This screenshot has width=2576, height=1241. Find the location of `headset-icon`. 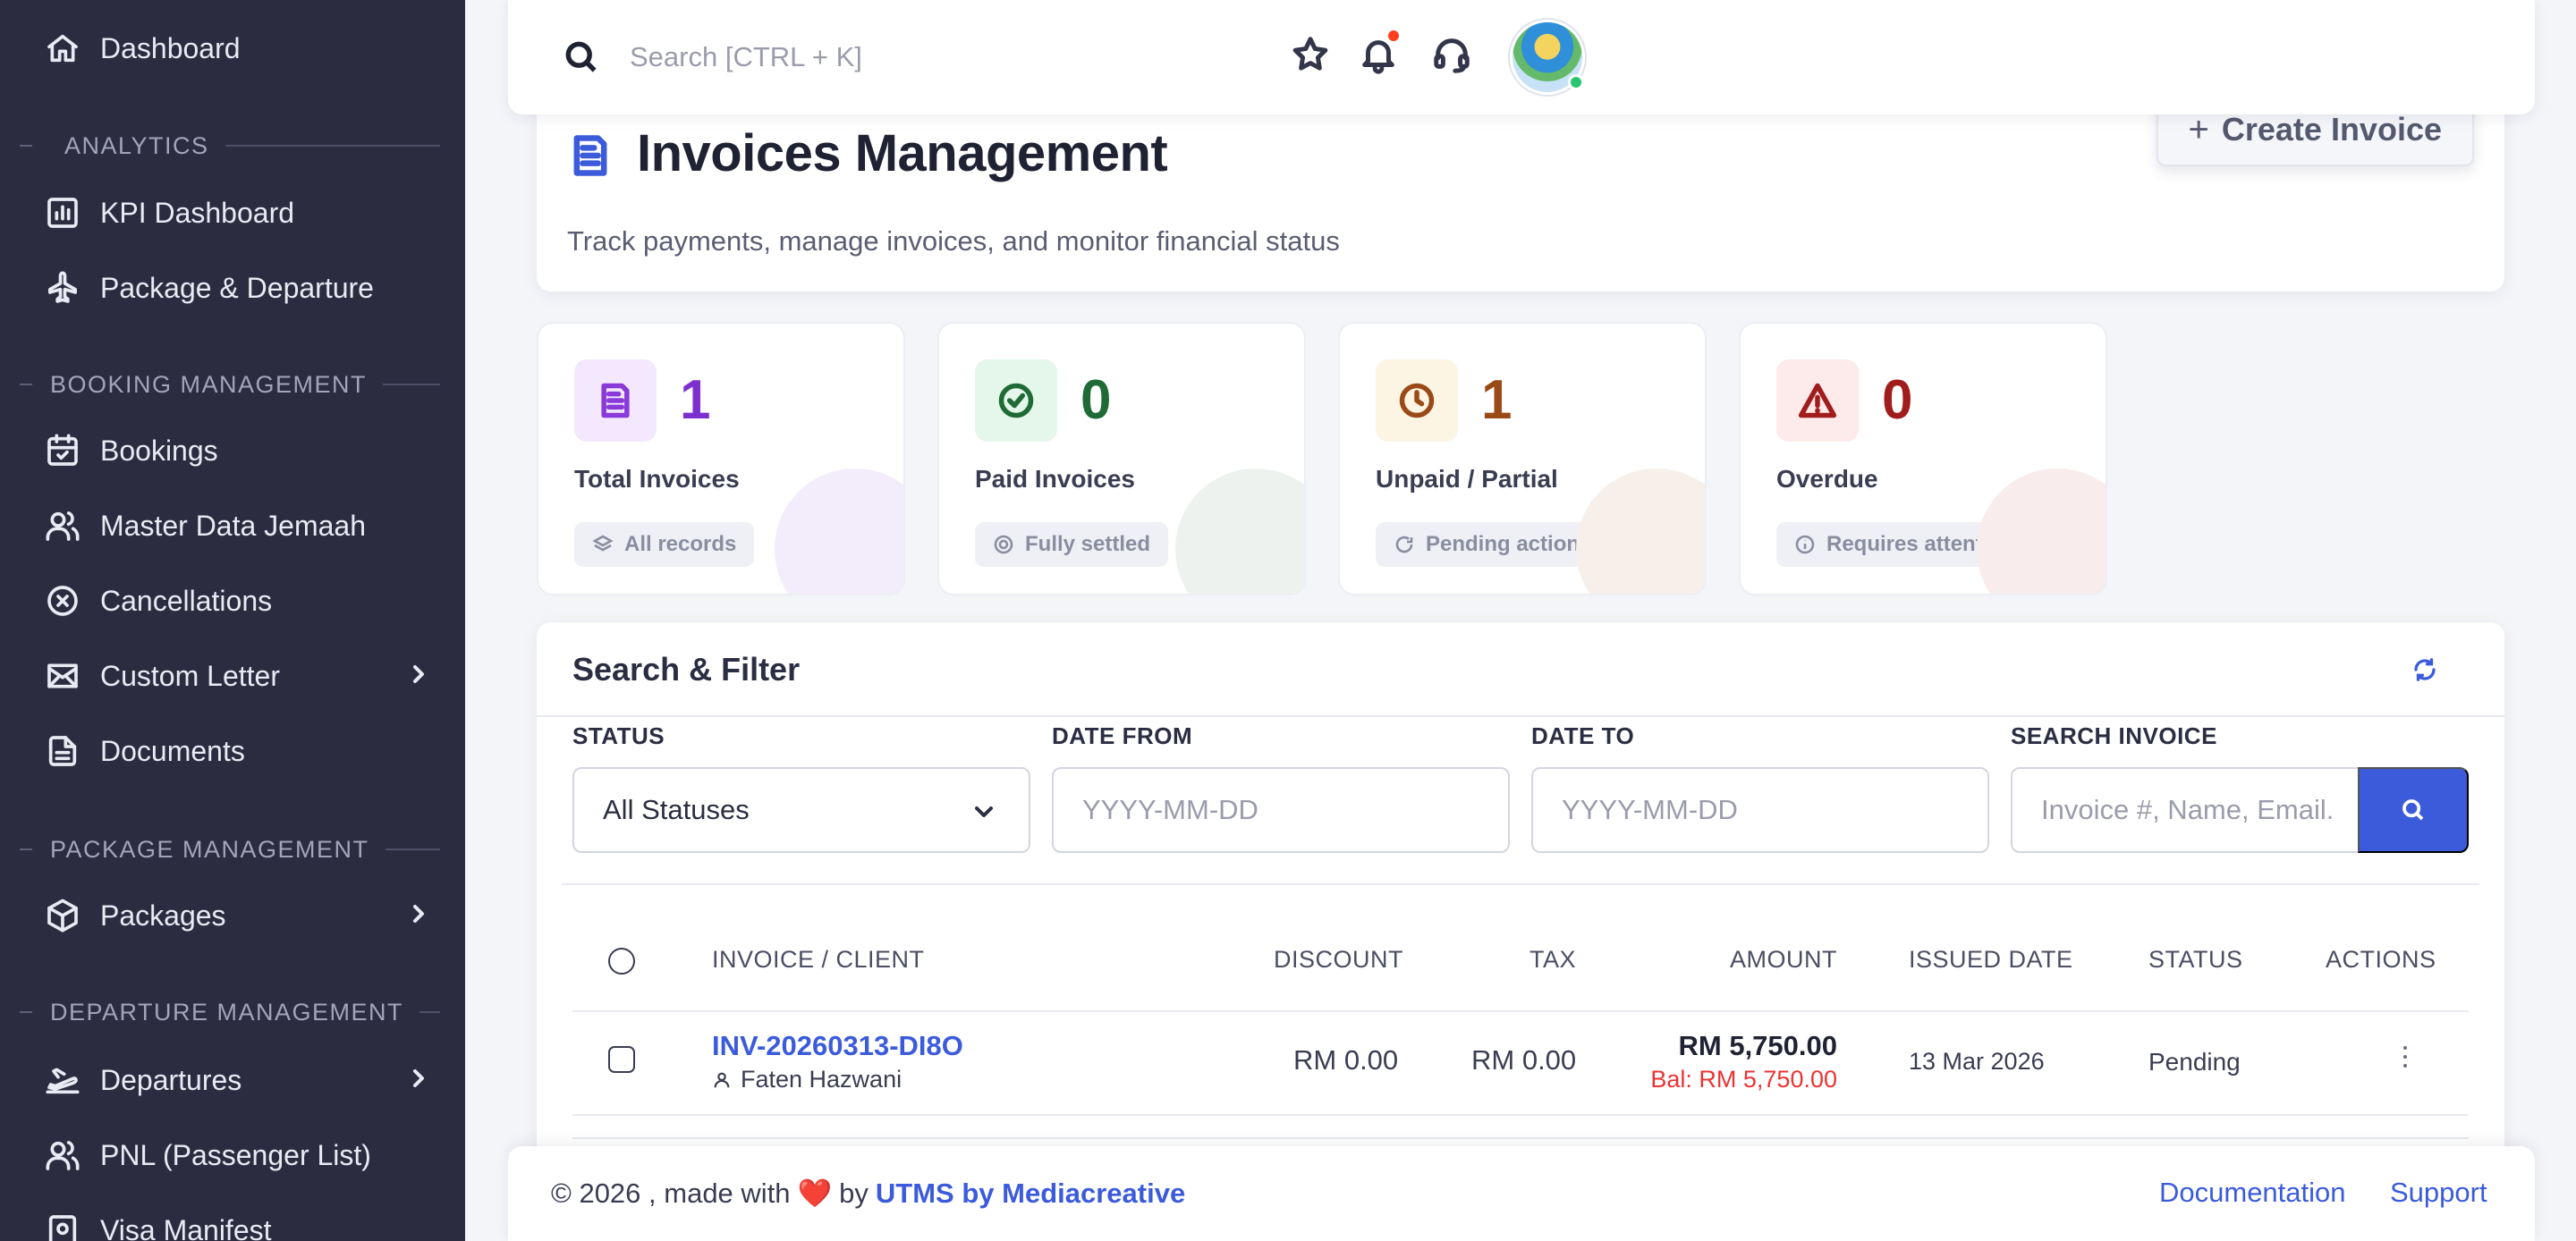

headset-icon is located at coordinates (1452, 55).